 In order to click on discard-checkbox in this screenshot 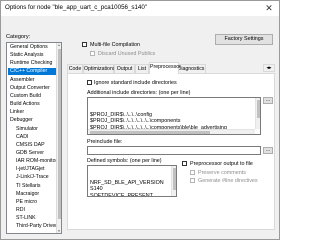, I will do `click(92, 53)`.